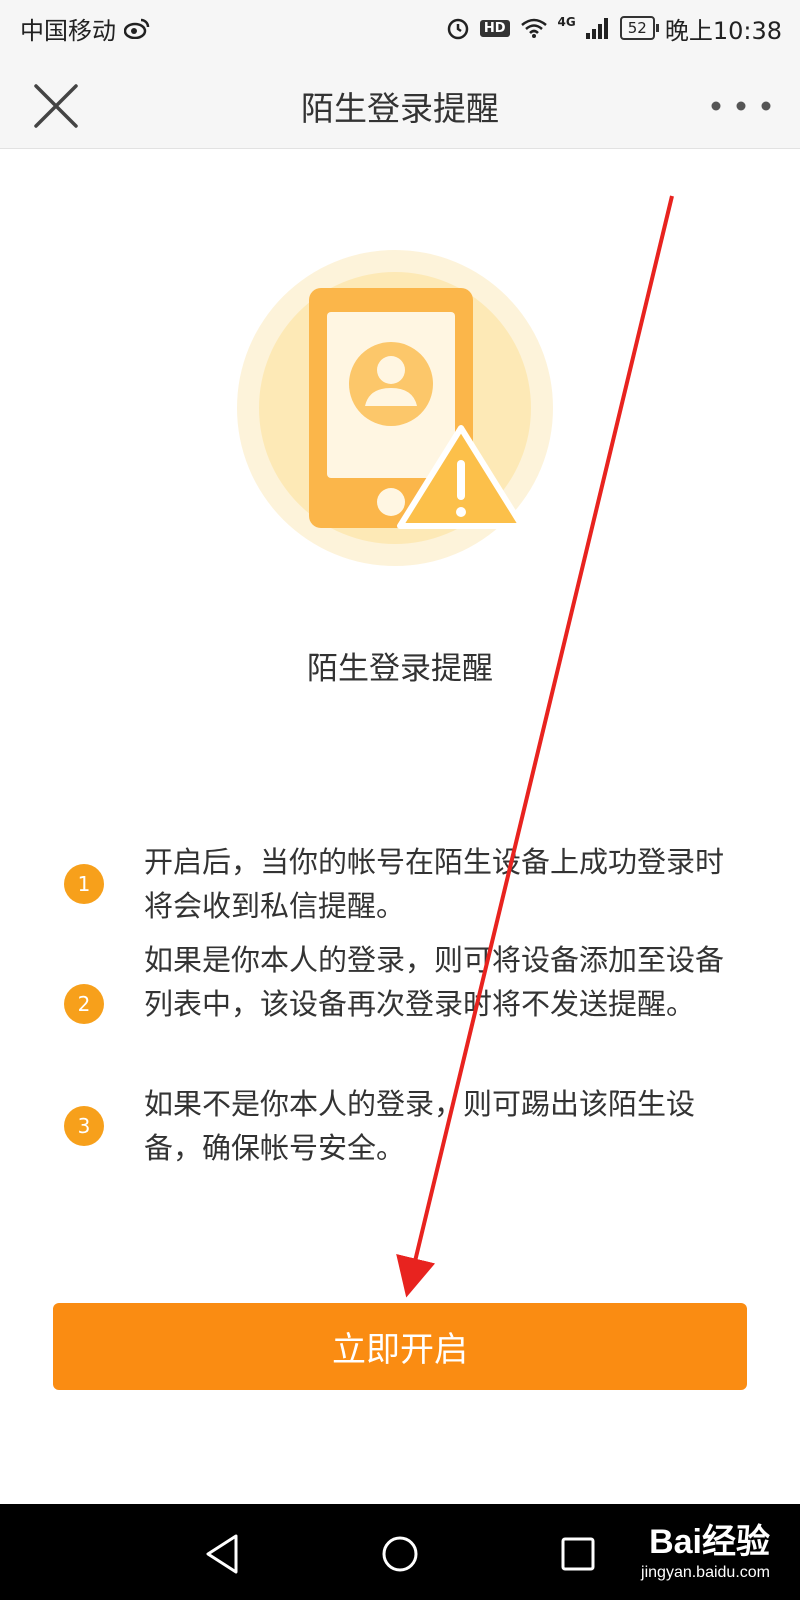  I want to click on alarm-icon, so click(458, 28).